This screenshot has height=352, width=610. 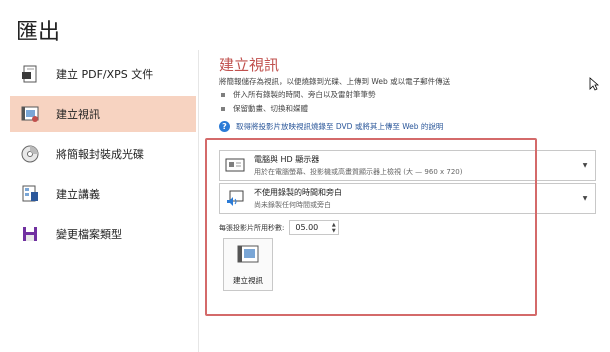 I want to click on seconds-per-slide-row: 每張投影片所用秒數: 05.00 ▲ ▼, so click(x=279, y=227).